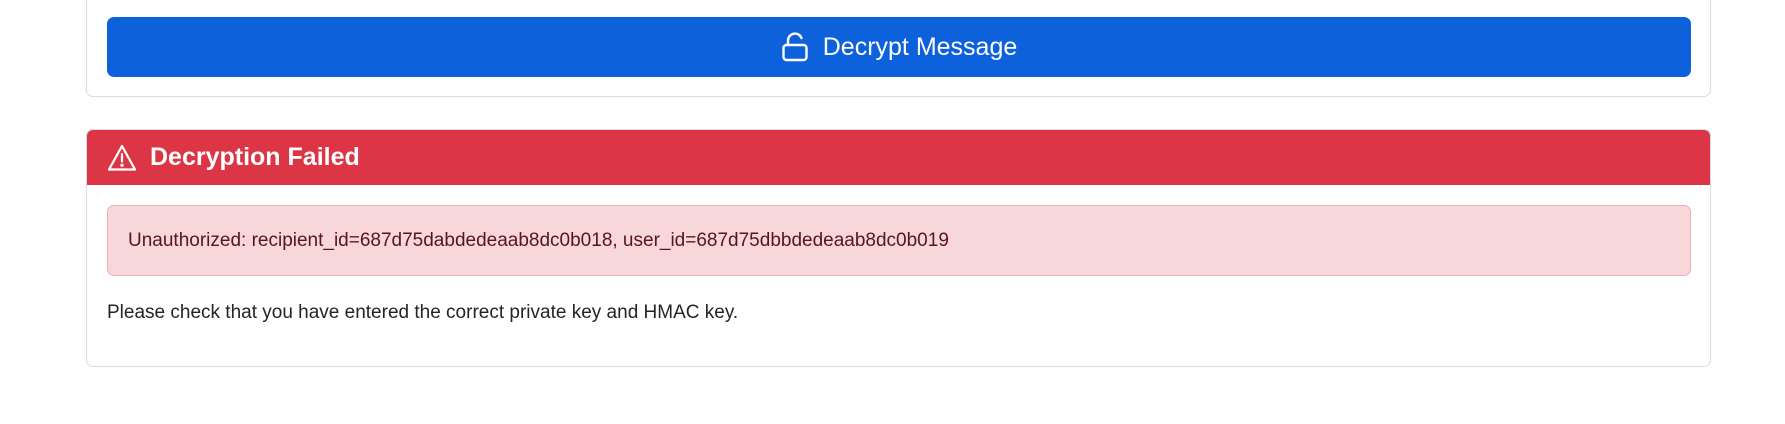 Image resolution: width=1785 pixels, height=424 pixels. I want to click on decrypt-message-button: Decrypt Message, so click(899, 47).